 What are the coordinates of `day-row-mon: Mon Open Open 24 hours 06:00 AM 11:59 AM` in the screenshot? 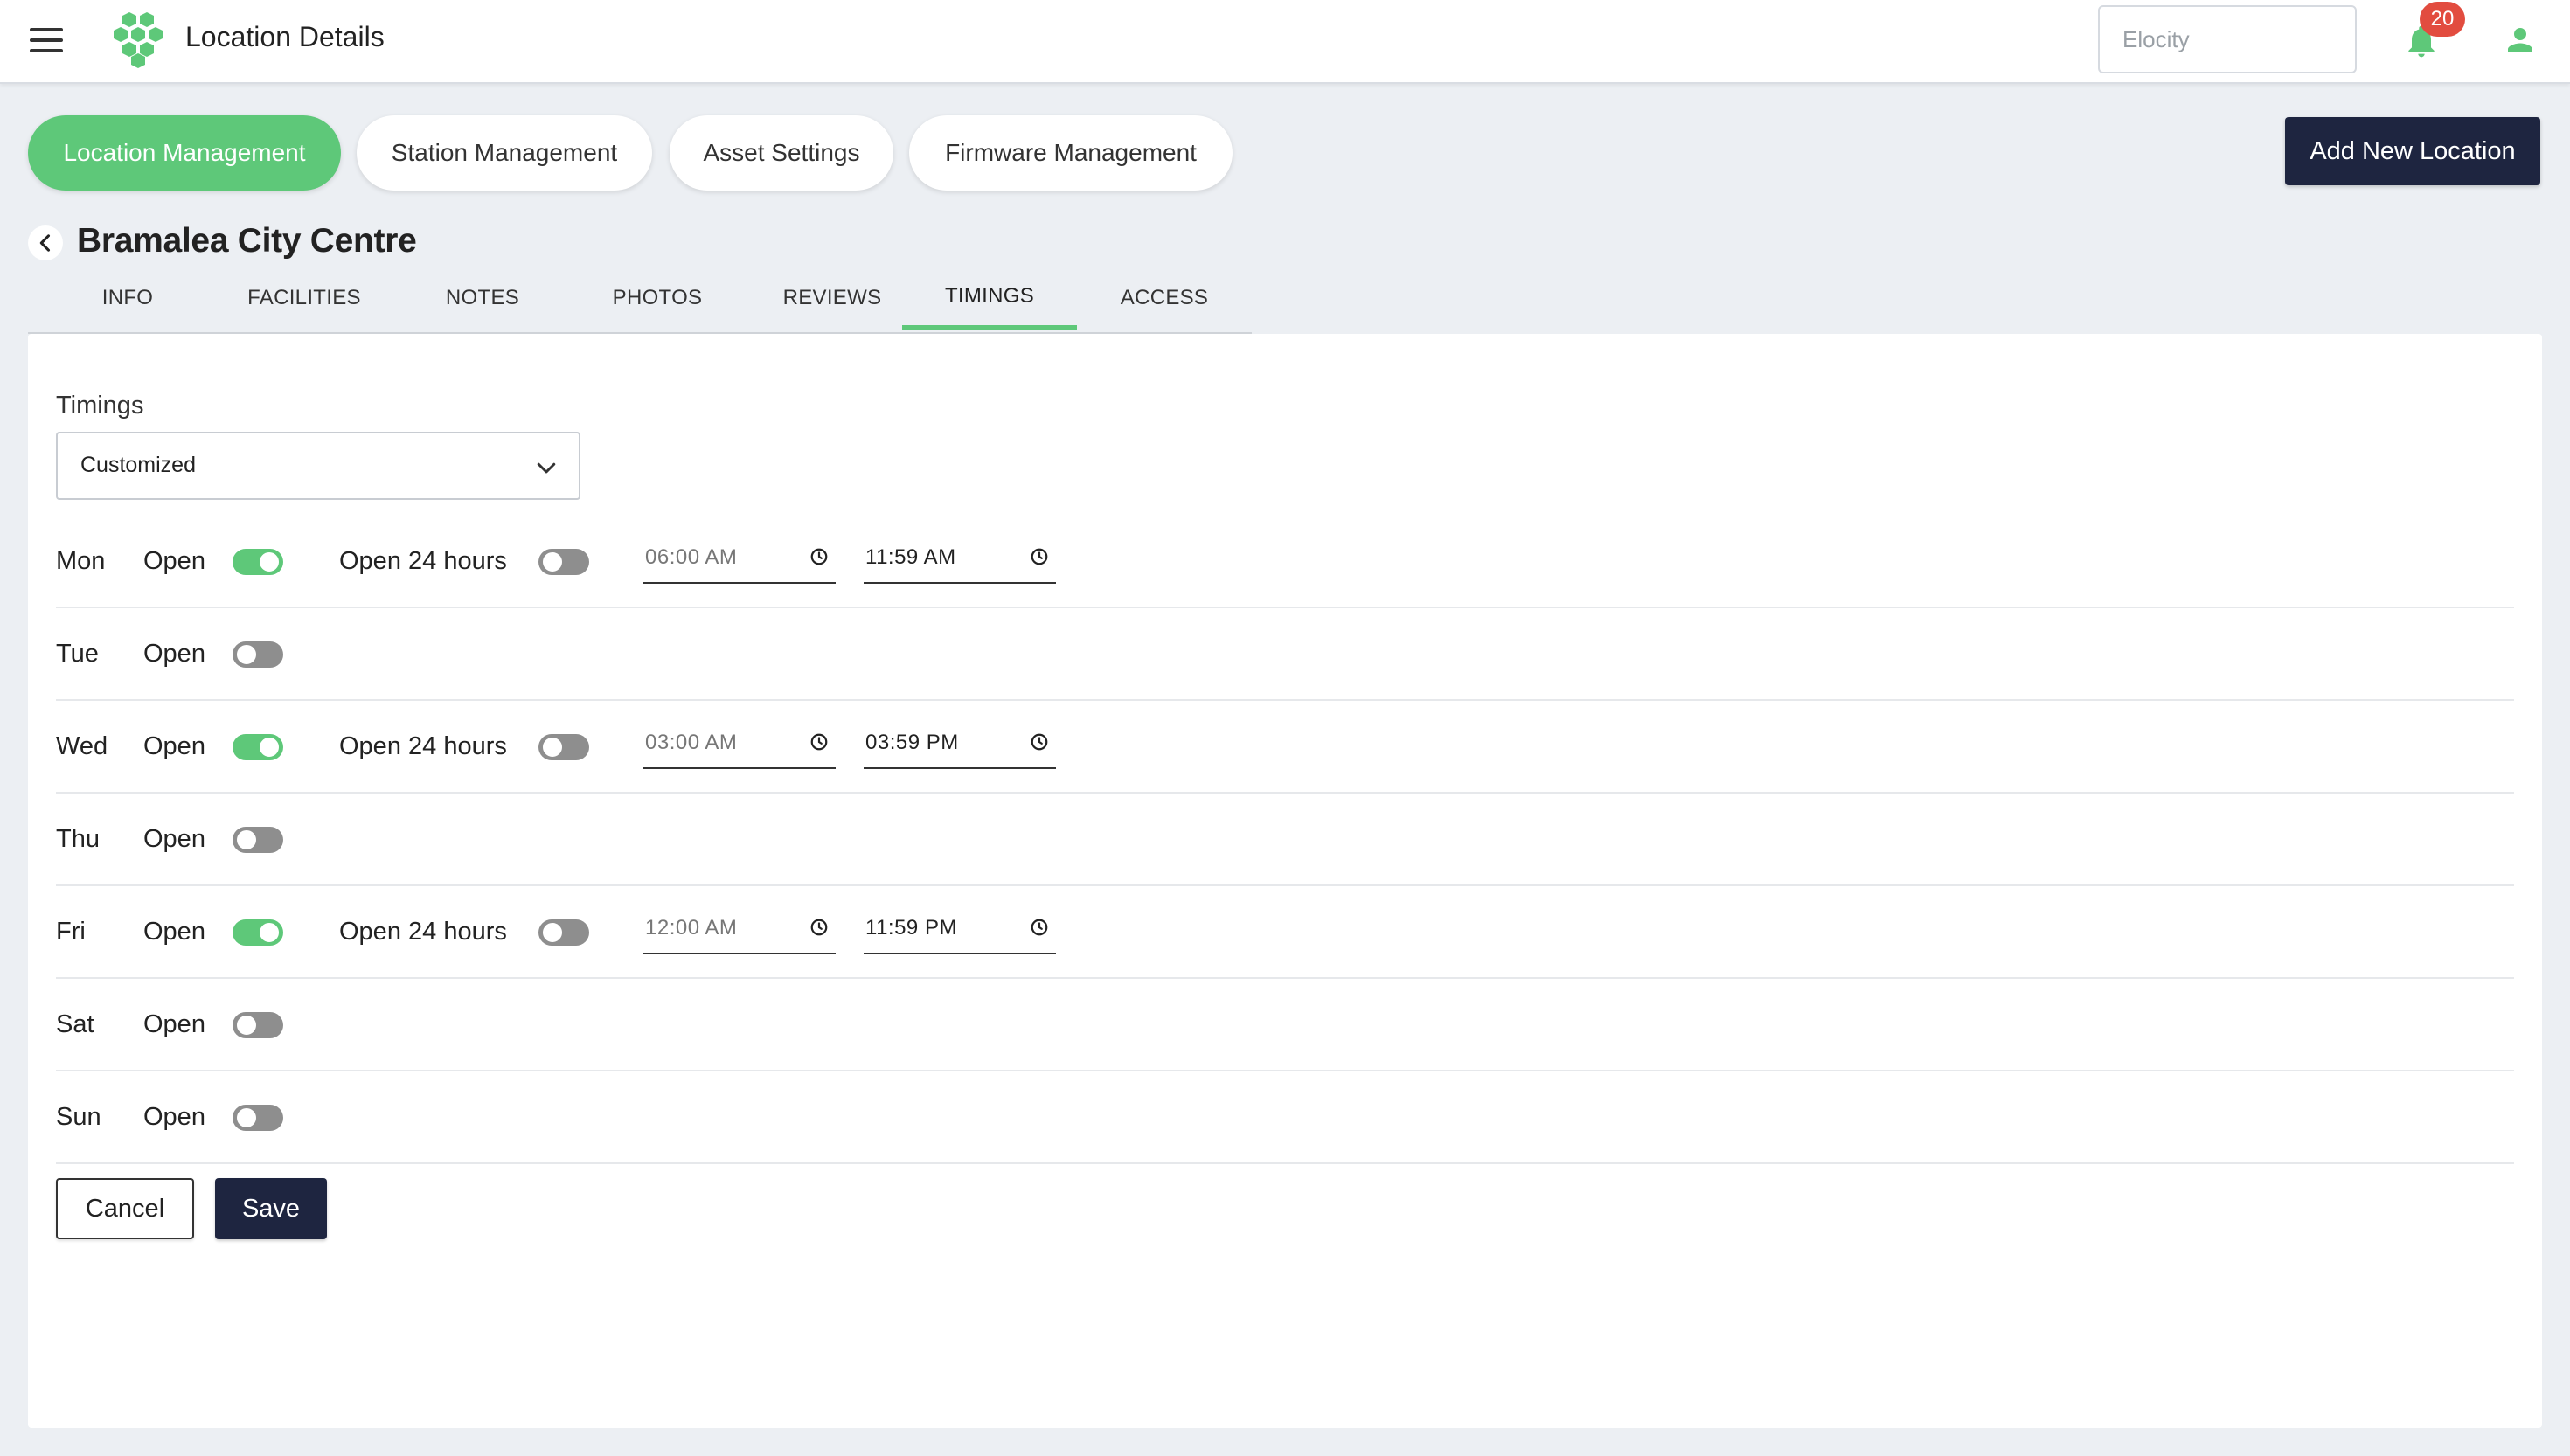 It's located at (1285, 561).